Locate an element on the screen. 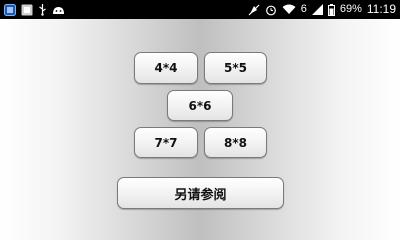  app-icon is located at coordinates (27, 9).